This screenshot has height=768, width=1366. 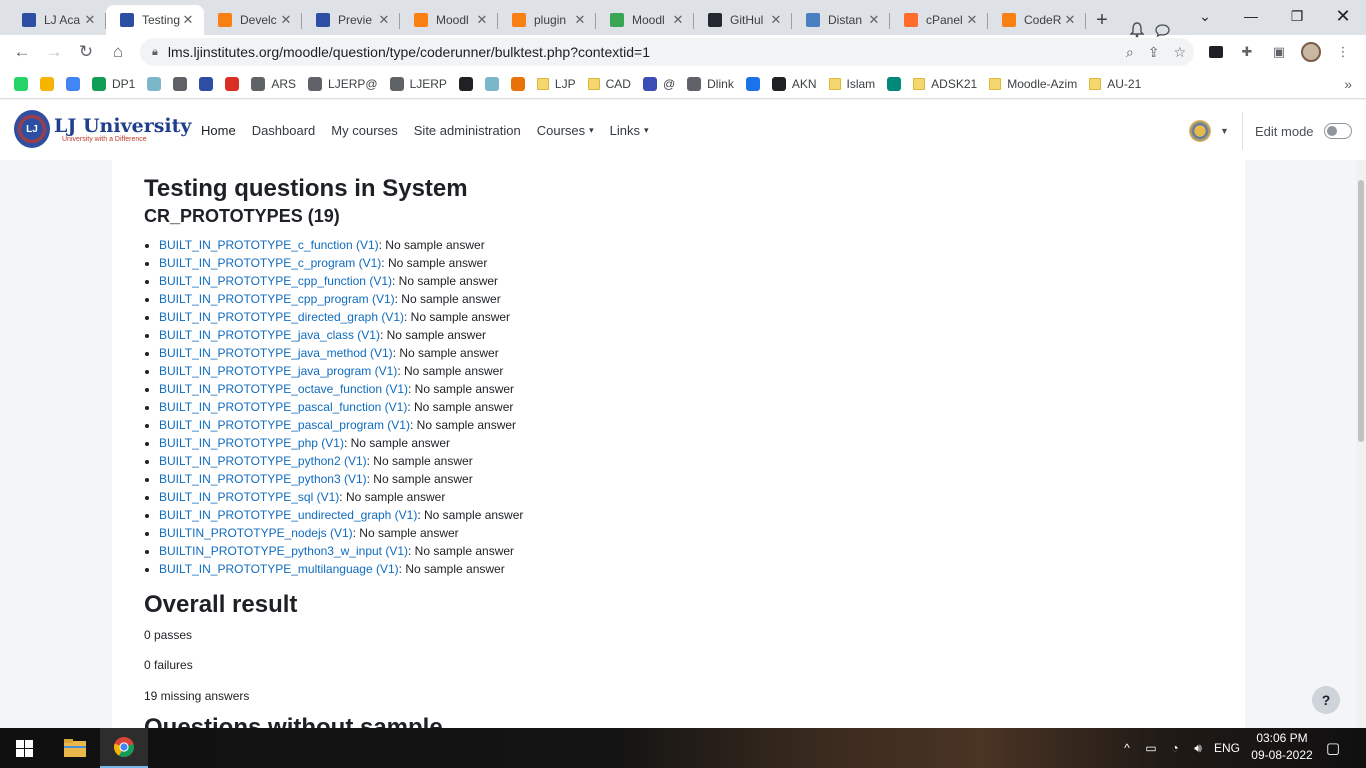 What do you see at coordinates (794, 84) in the screenshot?
I see `bookmark-item: AKN` at bounding box center [794, 84].